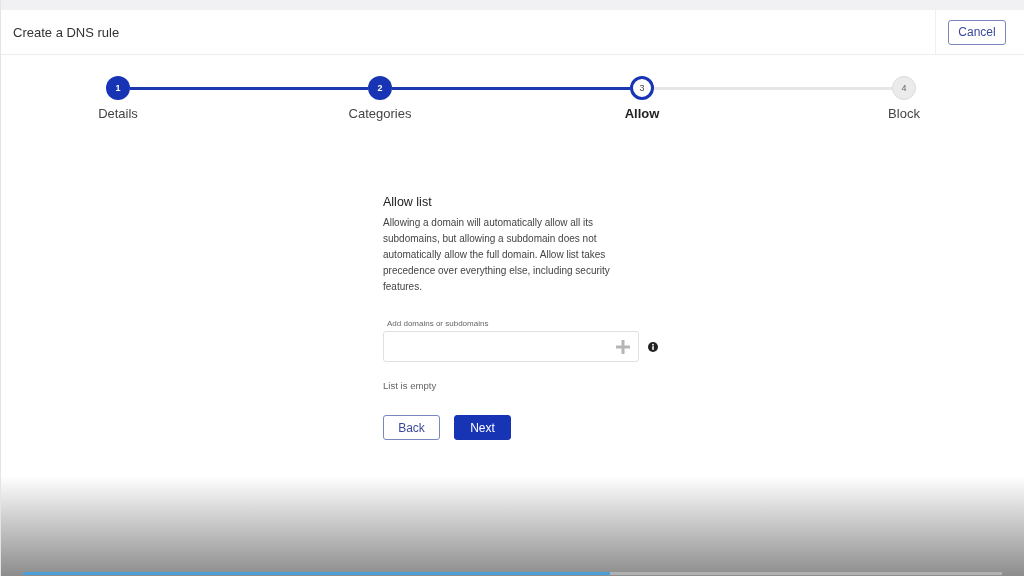 This screenshot has width=1024, height=576. I want to click on field-label: Add domains or subdomains, so click(438, 323).